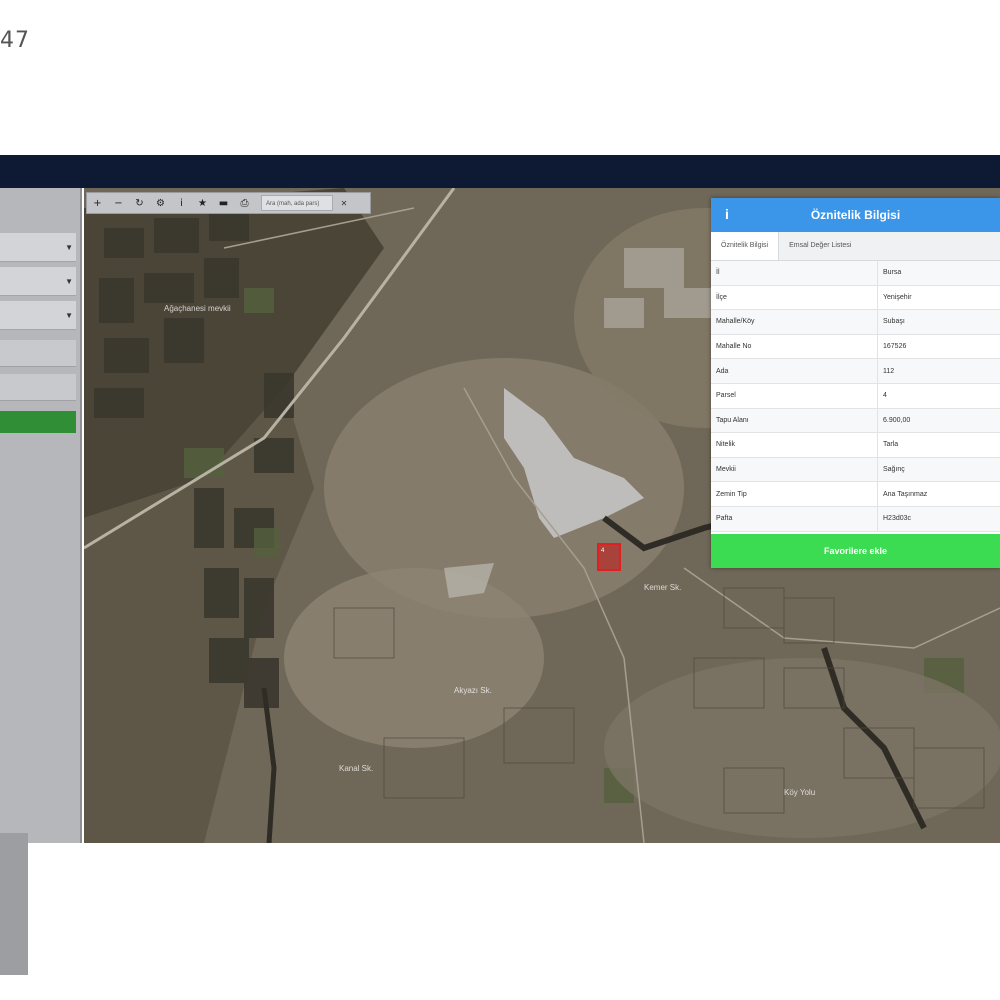 This screenshot has width=1000, height=1000. I want to click on table-row: İl Bursa, so click(855, 273).